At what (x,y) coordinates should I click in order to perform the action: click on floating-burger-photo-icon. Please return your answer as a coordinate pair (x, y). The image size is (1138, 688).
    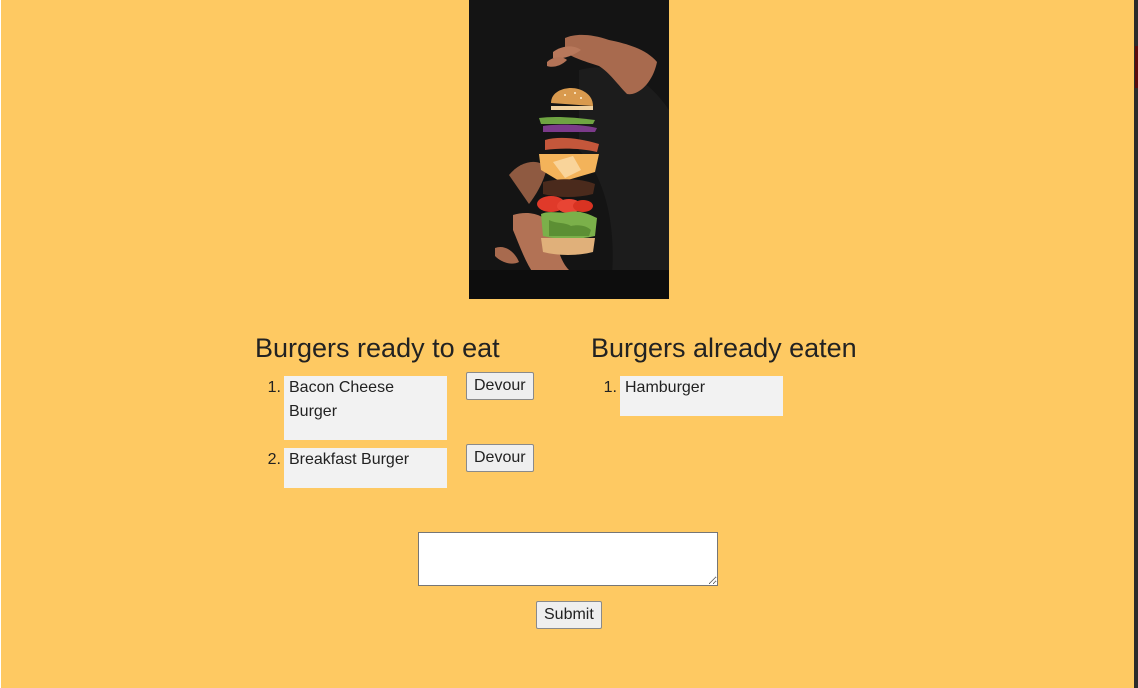
    Looking at the image, I should click on (569, 149).